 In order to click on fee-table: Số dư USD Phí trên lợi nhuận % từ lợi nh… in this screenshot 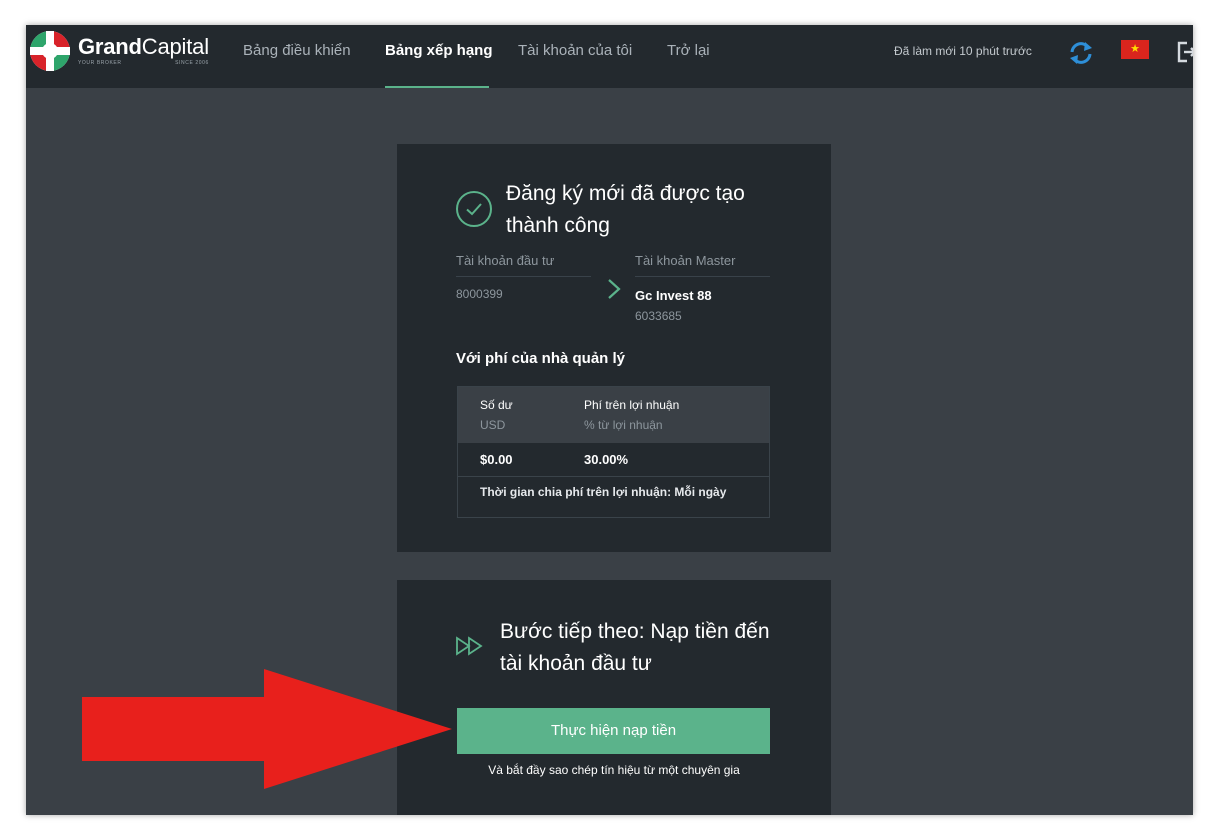, I will do `click(613, 452)`.